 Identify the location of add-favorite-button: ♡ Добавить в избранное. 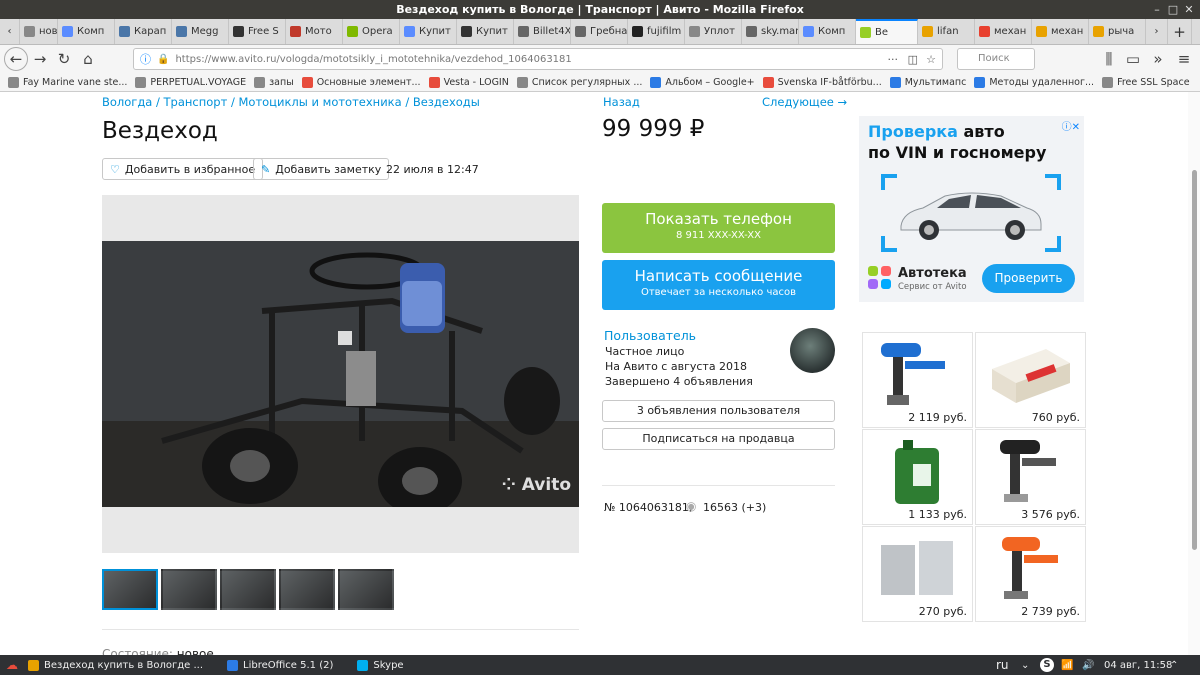
(183, 169).